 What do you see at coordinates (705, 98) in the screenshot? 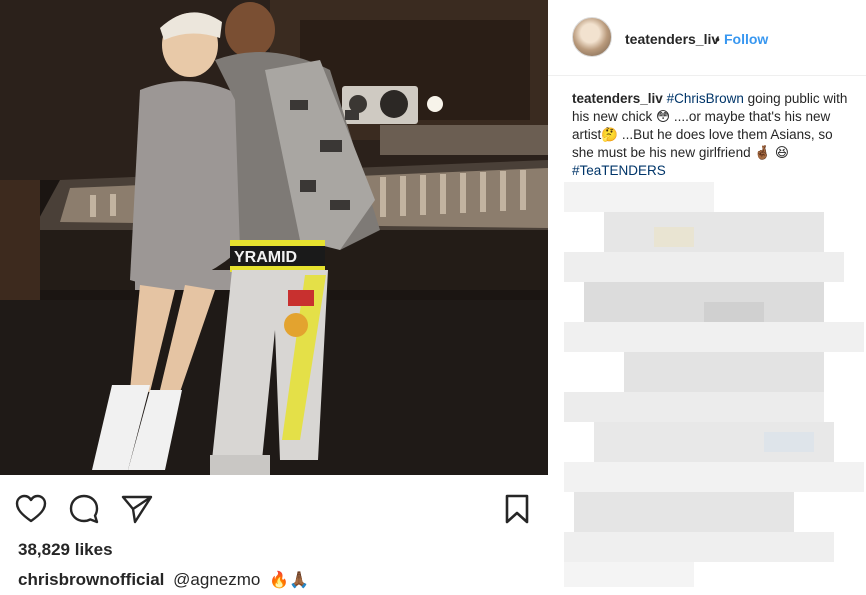
I see `hashtag-chrisbrown: #ChrisBrown` at bounding box center [705, 98].